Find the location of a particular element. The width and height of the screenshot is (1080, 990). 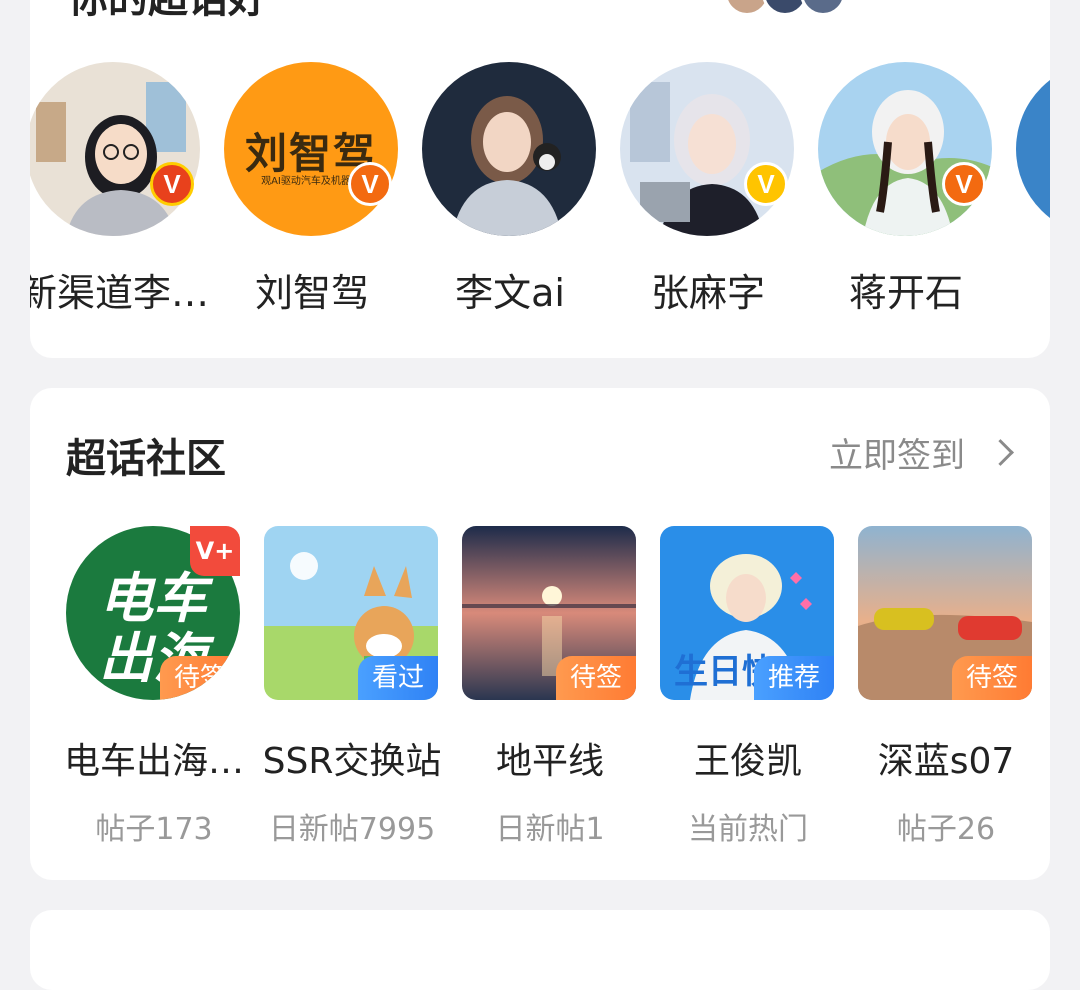

person-item is located at coordinates (1033, 192).